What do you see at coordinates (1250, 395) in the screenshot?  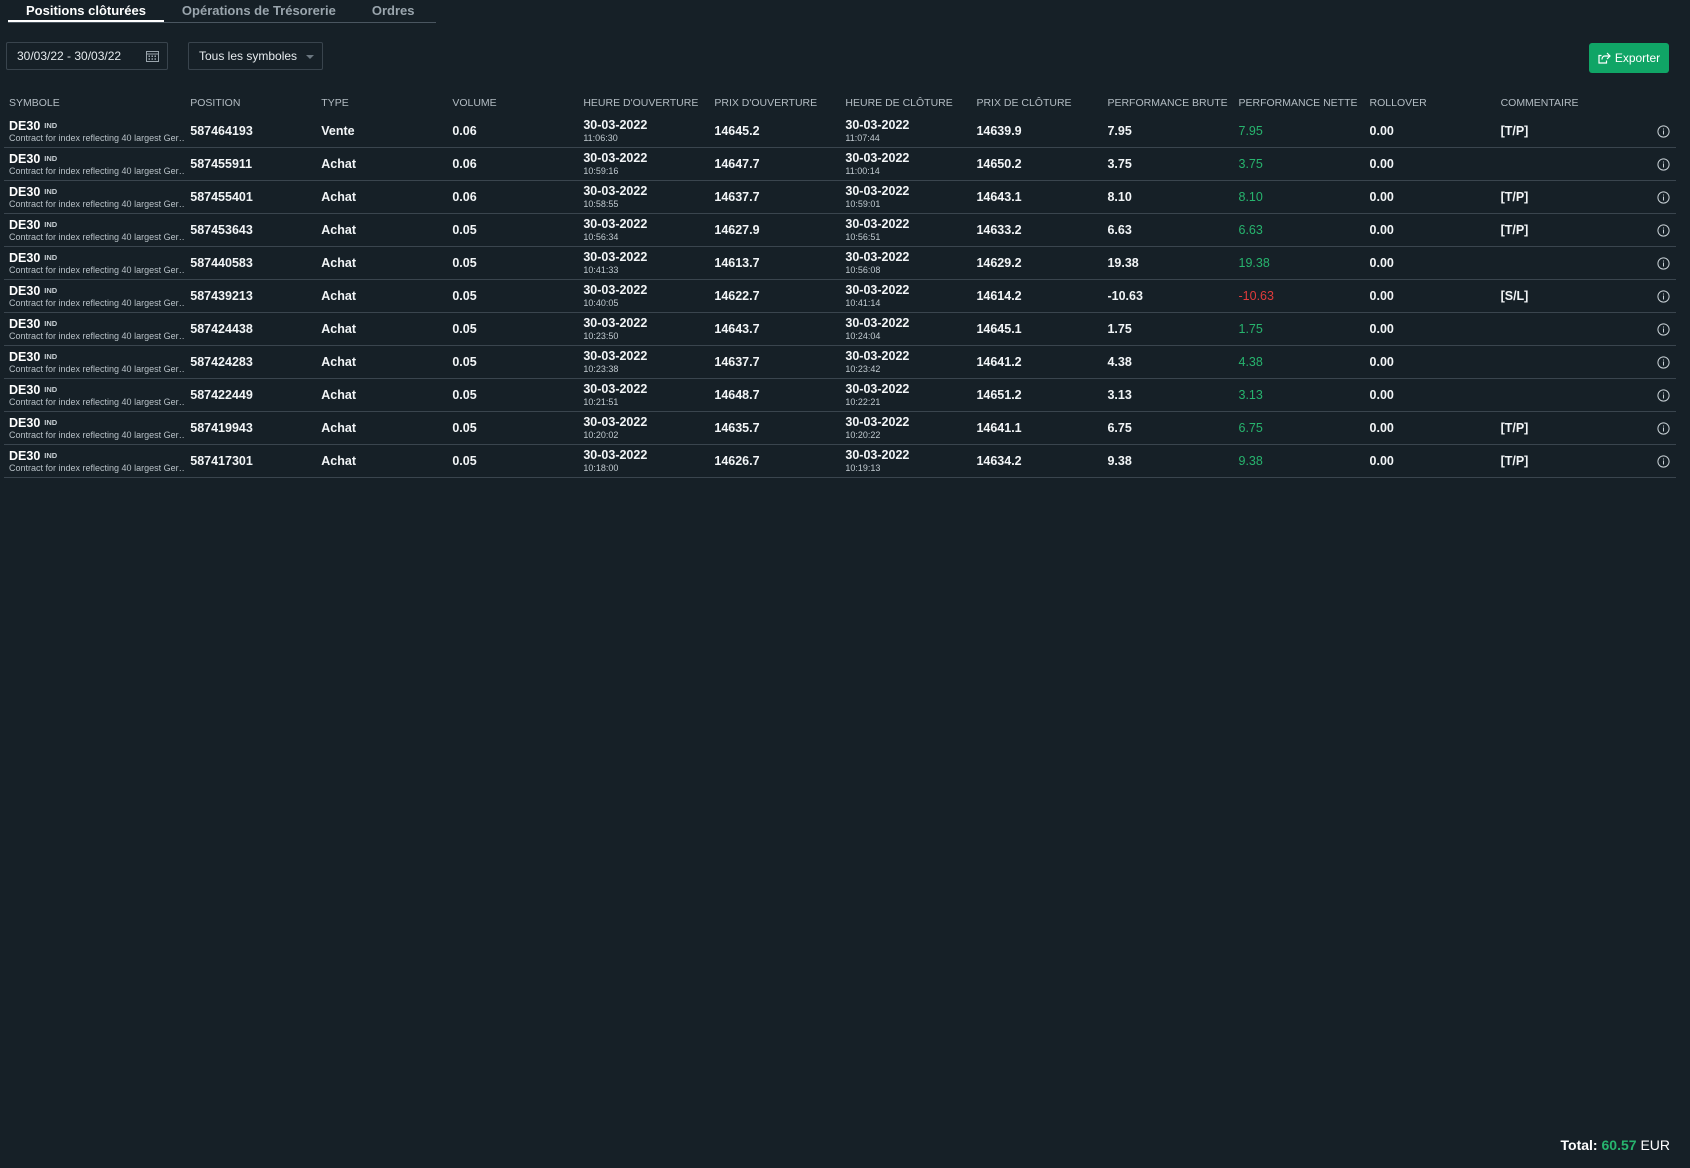 I see `net-performance: 3.13` at bounding box center [1250, 395].